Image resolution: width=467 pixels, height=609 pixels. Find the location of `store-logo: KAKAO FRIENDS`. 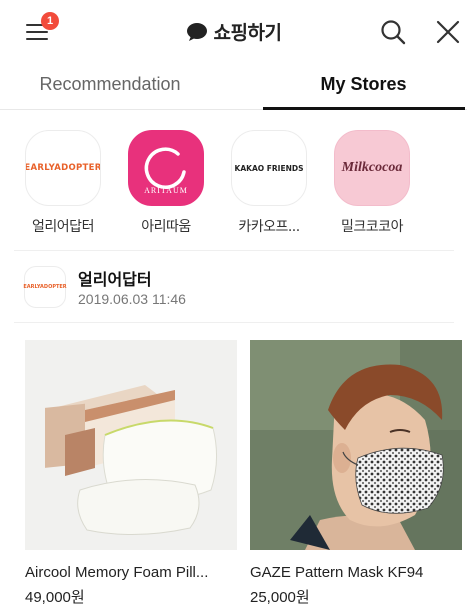

store-logo: KAKAO FRIENDS is located at coordinates (269, 168).